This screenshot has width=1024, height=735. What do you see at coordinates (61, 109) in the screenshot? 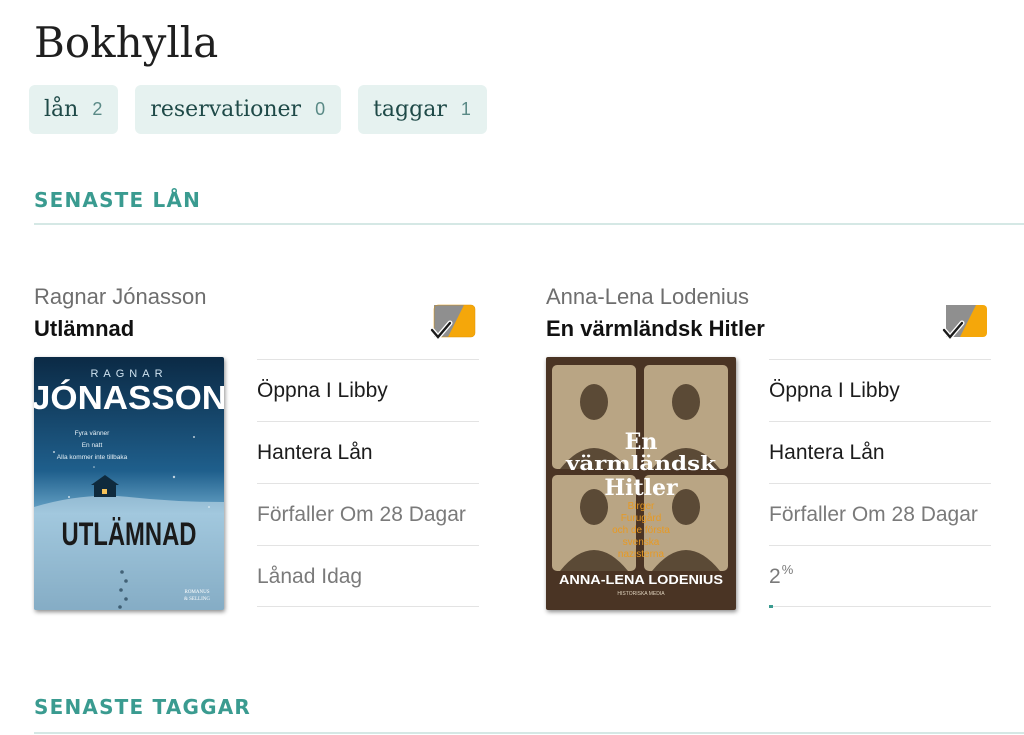
I see `tab-loans-label: lån` at bounding box center [61, 109].